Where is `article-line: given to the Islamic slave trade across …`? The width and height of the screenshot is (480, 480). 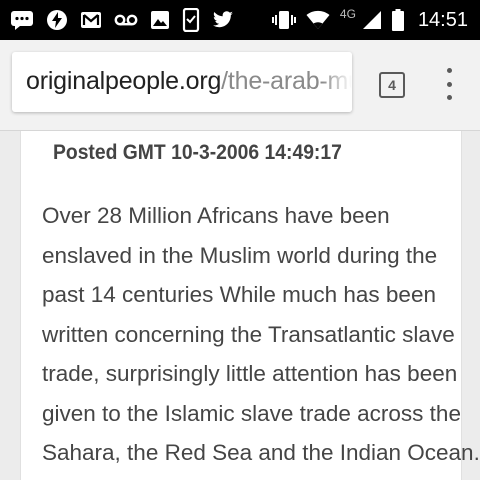 article-line: given to the Islamic slave trade across … is located at coordinates (251, 413).